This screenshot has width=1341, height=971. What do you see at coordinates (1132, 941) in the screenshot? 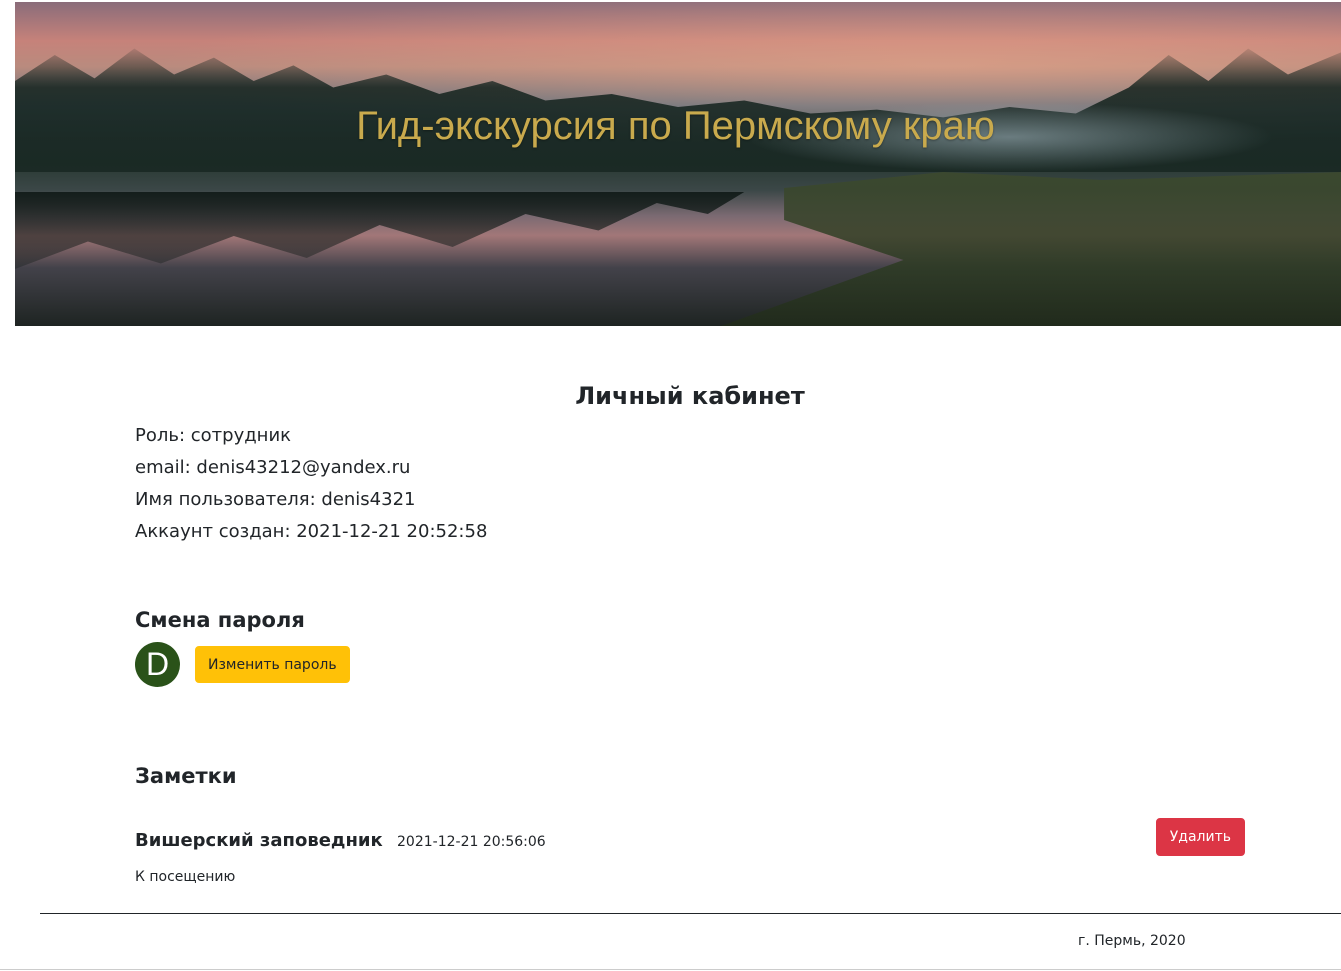
I see `footer-text: г. Пермь, 2020` at bounding box center [1132, 941].